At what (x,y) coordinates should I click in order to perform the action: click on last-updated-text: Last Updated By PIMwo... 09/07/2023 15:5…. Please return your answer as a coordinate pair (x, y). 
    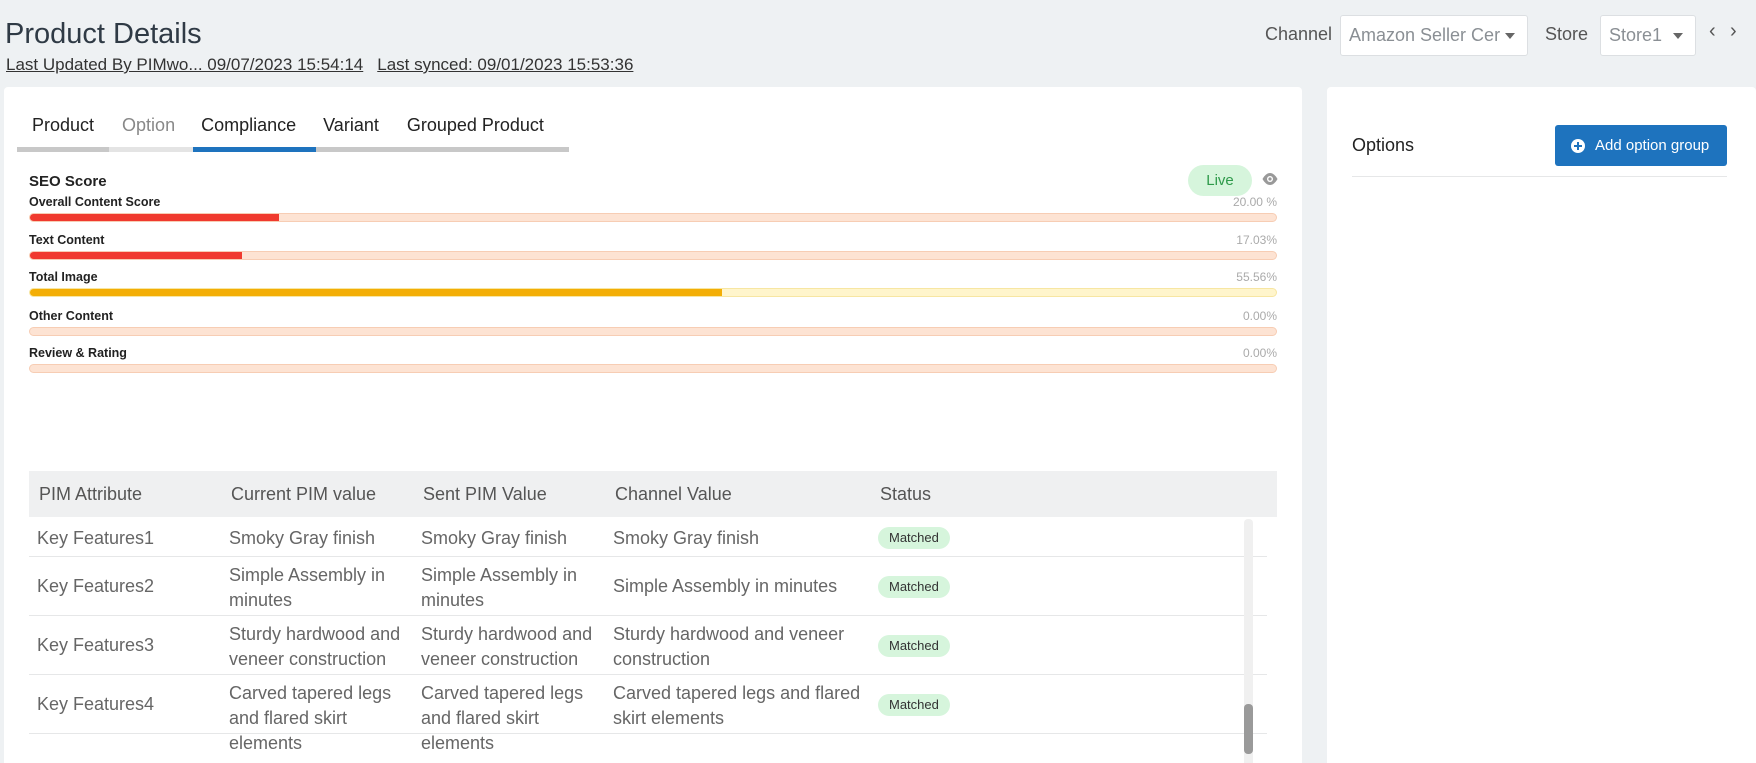
    Looking at the image, I should click on (185, 64).